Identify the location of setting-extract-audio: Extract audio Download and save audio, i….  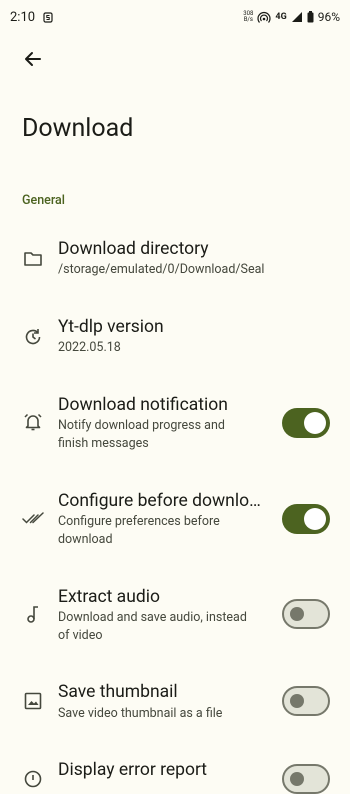
(175, 616).